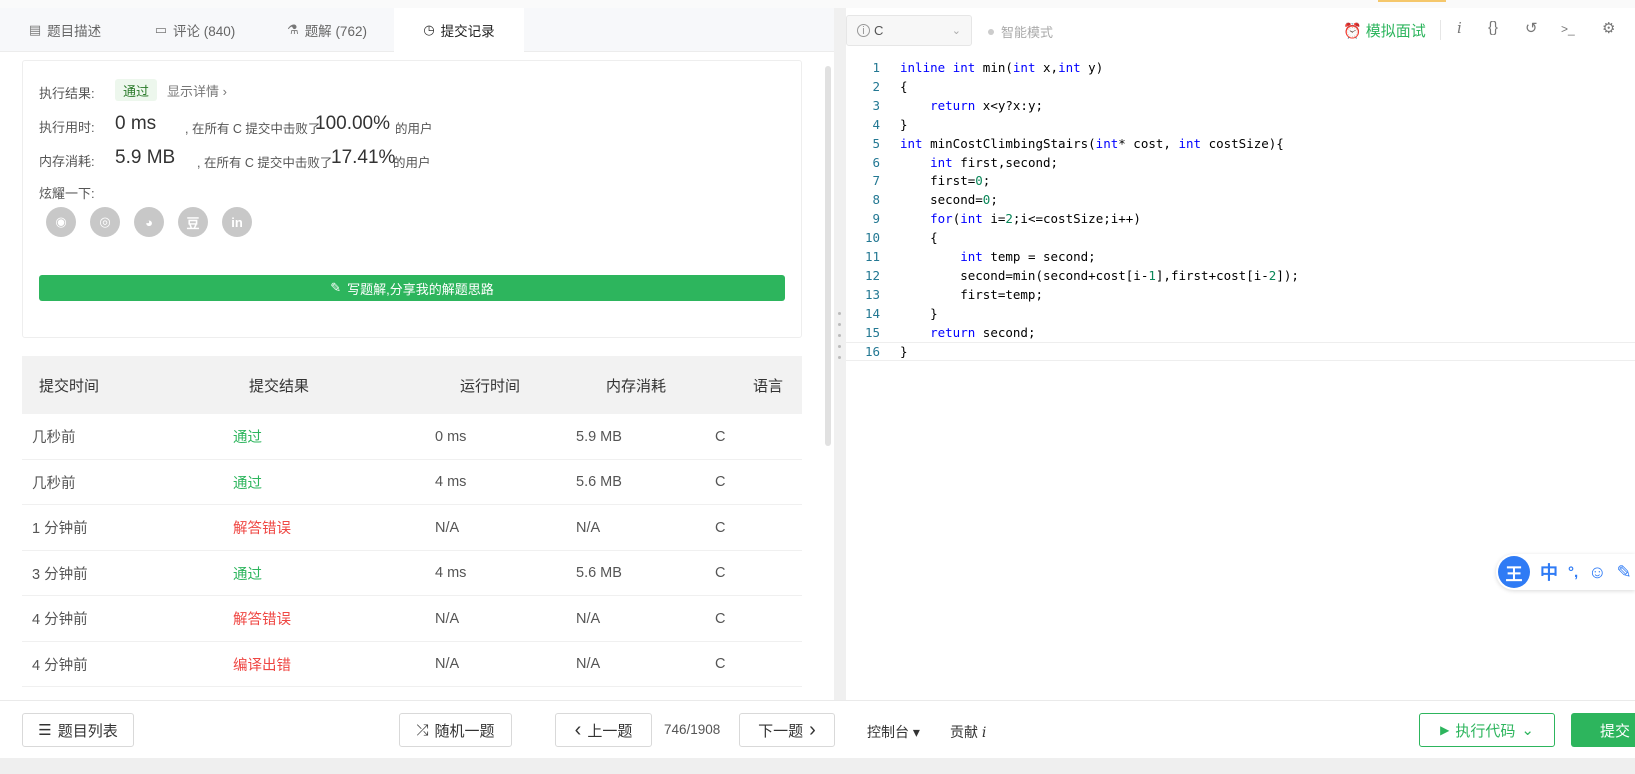 The image size is (1635, 774). I want to click on ime-emoji-icon: ☺, so click(1597, 572).